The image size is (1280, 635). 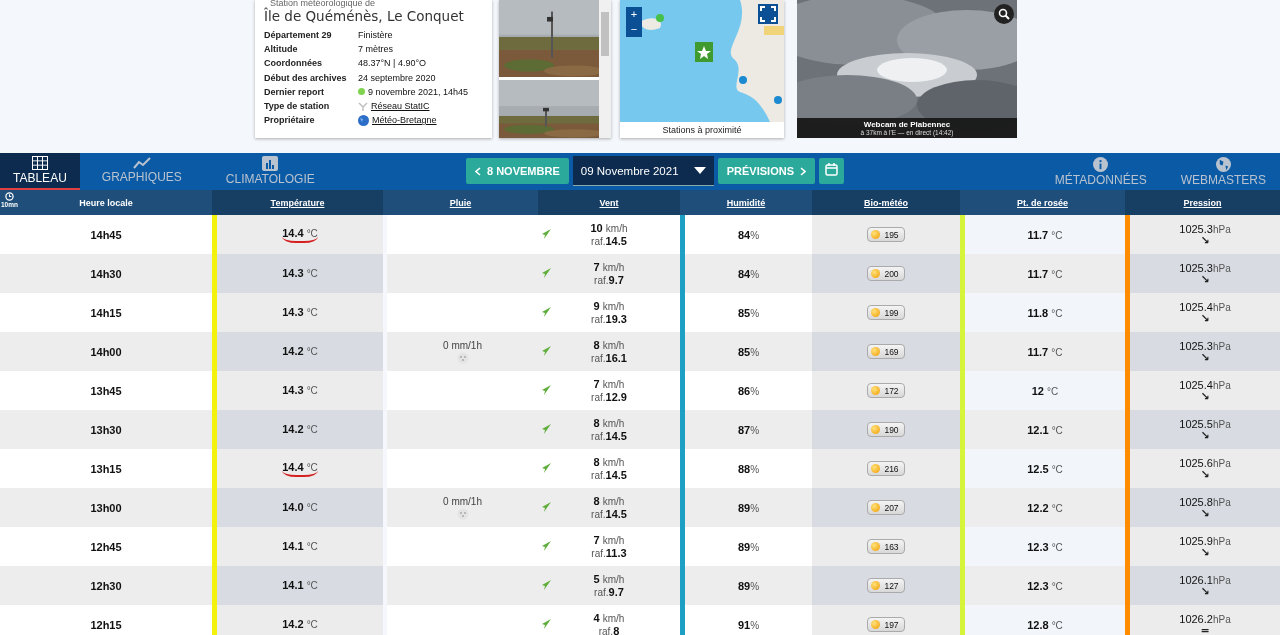 What do you see at coordinates (831, 171) in the screenshot?
I see `calendar-button` at bounding box center [831, 171].